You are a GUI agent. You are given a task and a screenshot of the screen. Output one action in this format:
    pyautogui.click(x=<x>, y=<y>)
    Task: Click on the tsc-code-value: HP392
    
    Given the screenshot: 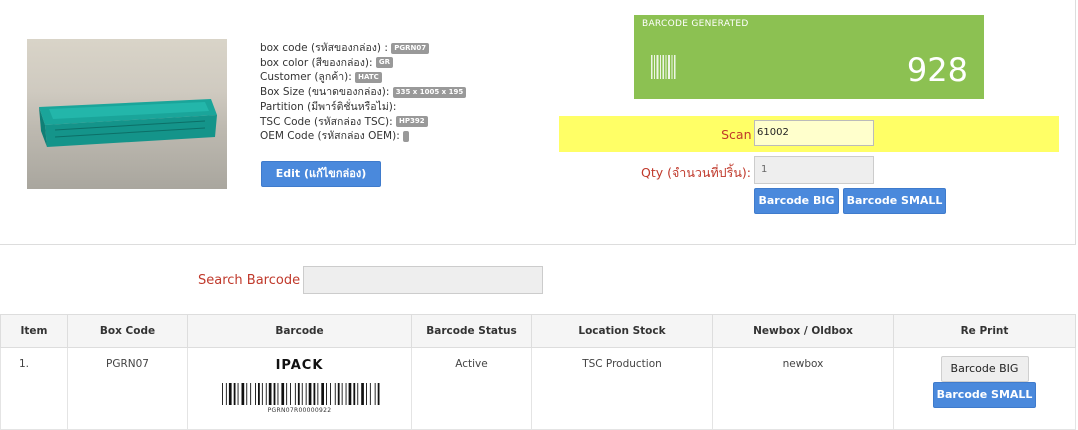 What is the action you would take?
    pyautogui.click(x=411, y=122)
    